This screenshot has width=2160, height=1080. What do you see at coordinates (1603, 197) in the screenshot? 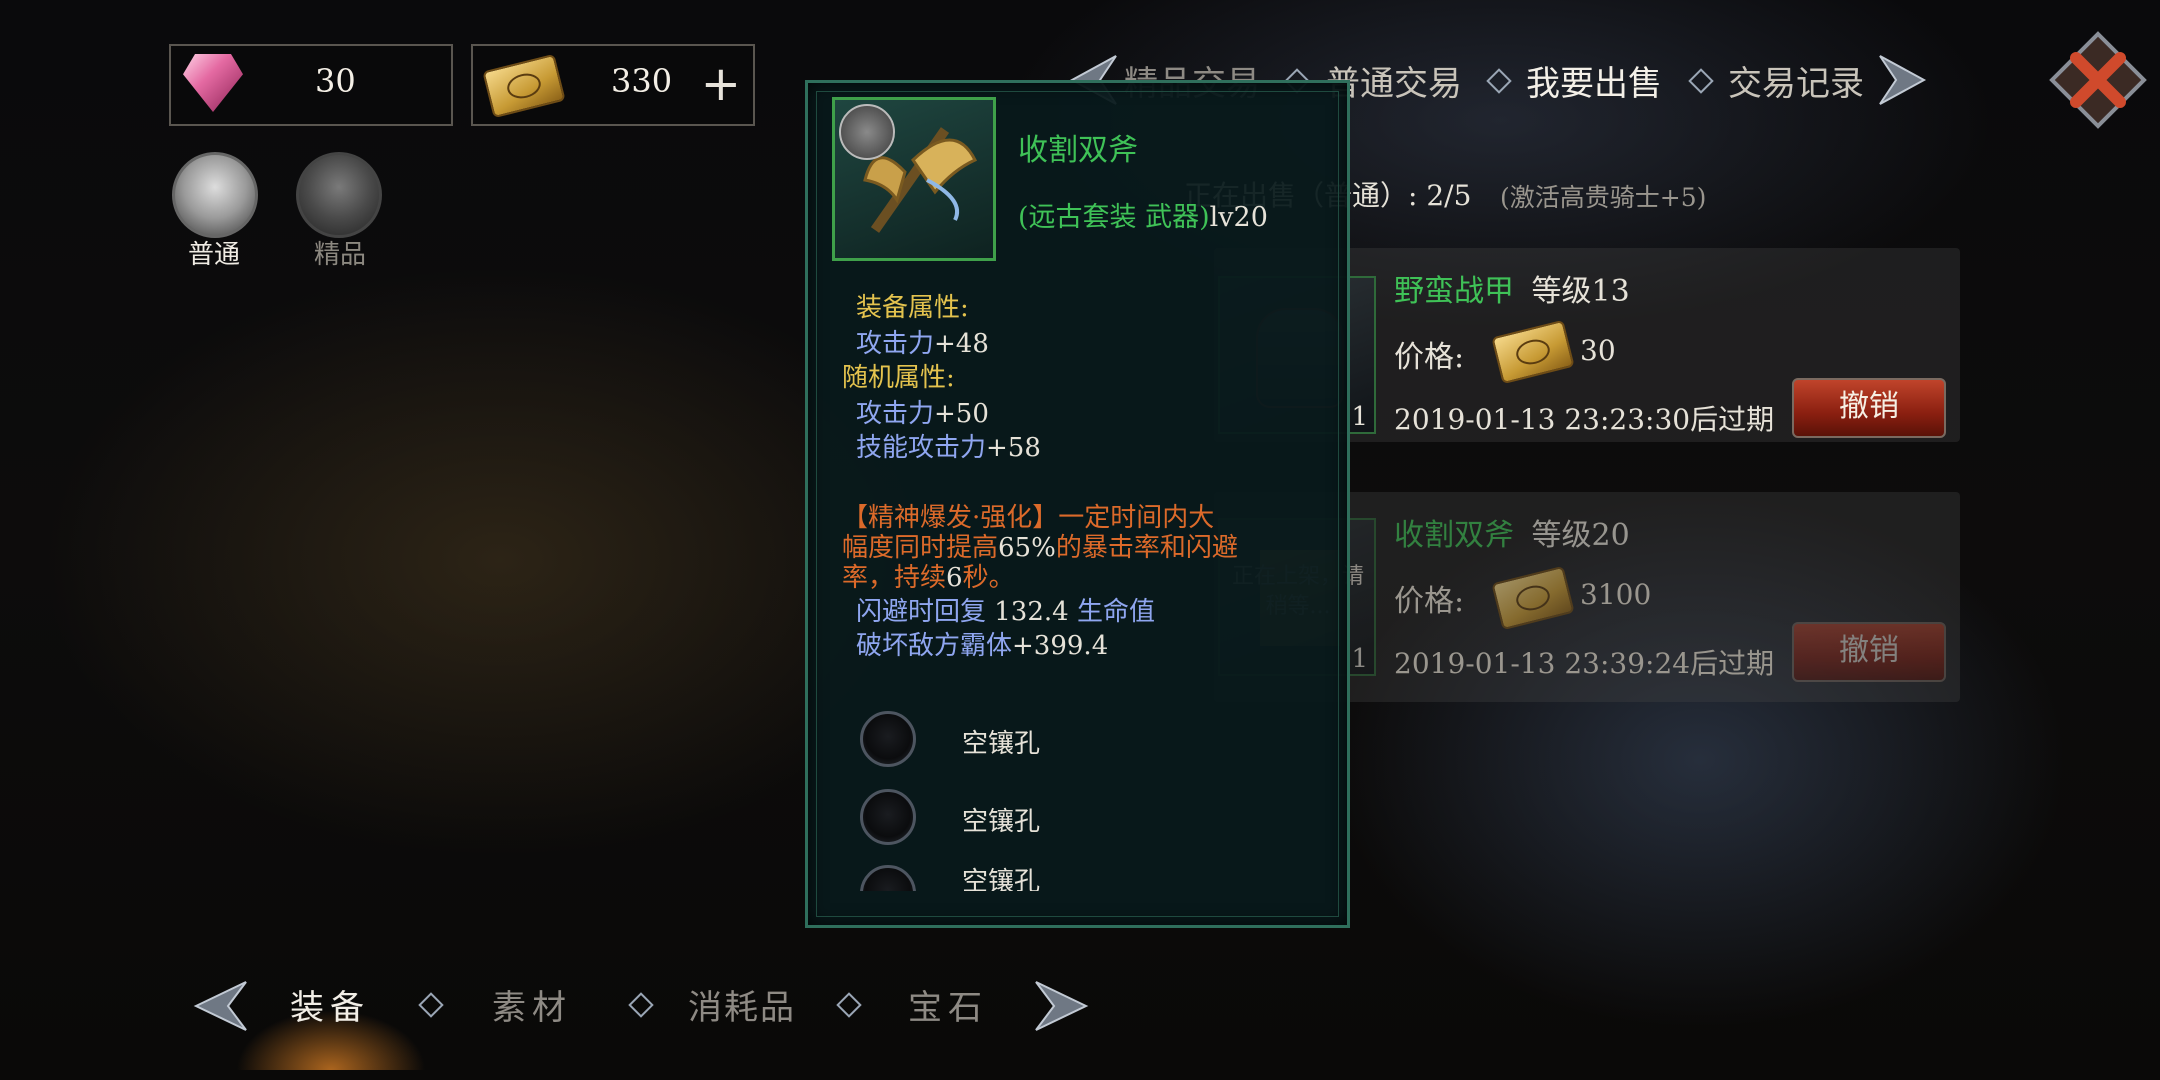
I see `selling-bonus: (激活高贵骑士+5)` at bounding box center [1603, 197].